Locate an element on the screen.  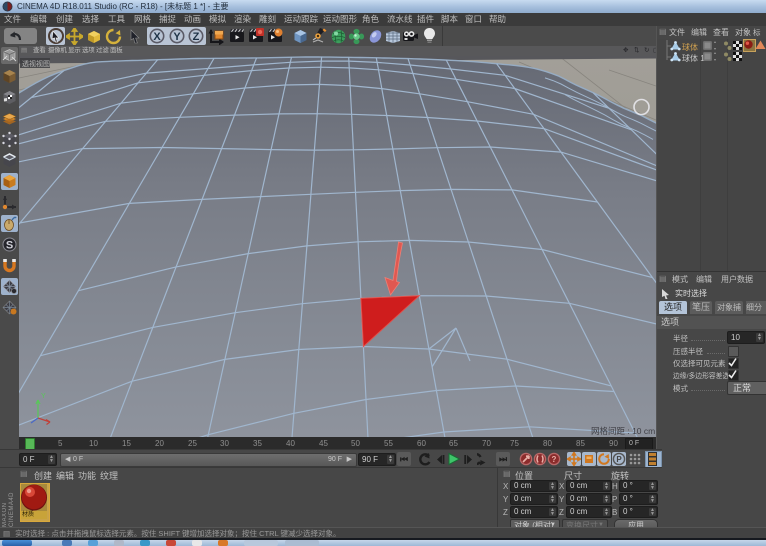
svg-text: 网格间距 : 10 cm is located at coordinates (623, 431).